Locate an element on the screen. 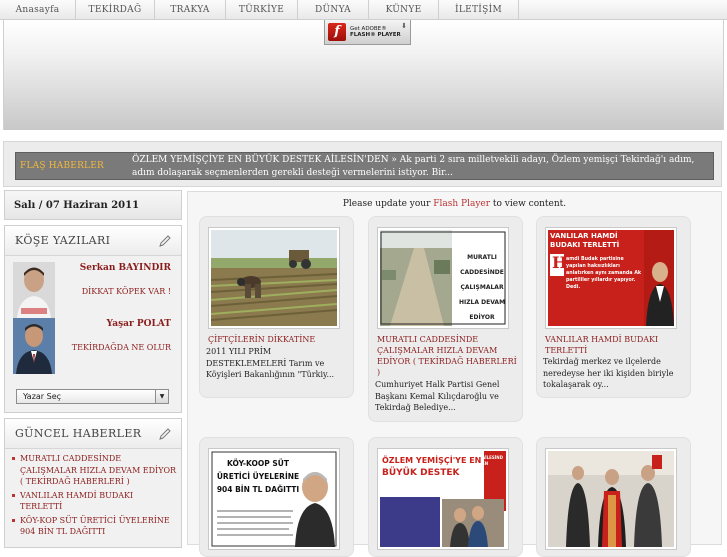 This screenshot has width=727, height=557. nav-item-kunye: KÜNYE is located at coordinates (404, 10).